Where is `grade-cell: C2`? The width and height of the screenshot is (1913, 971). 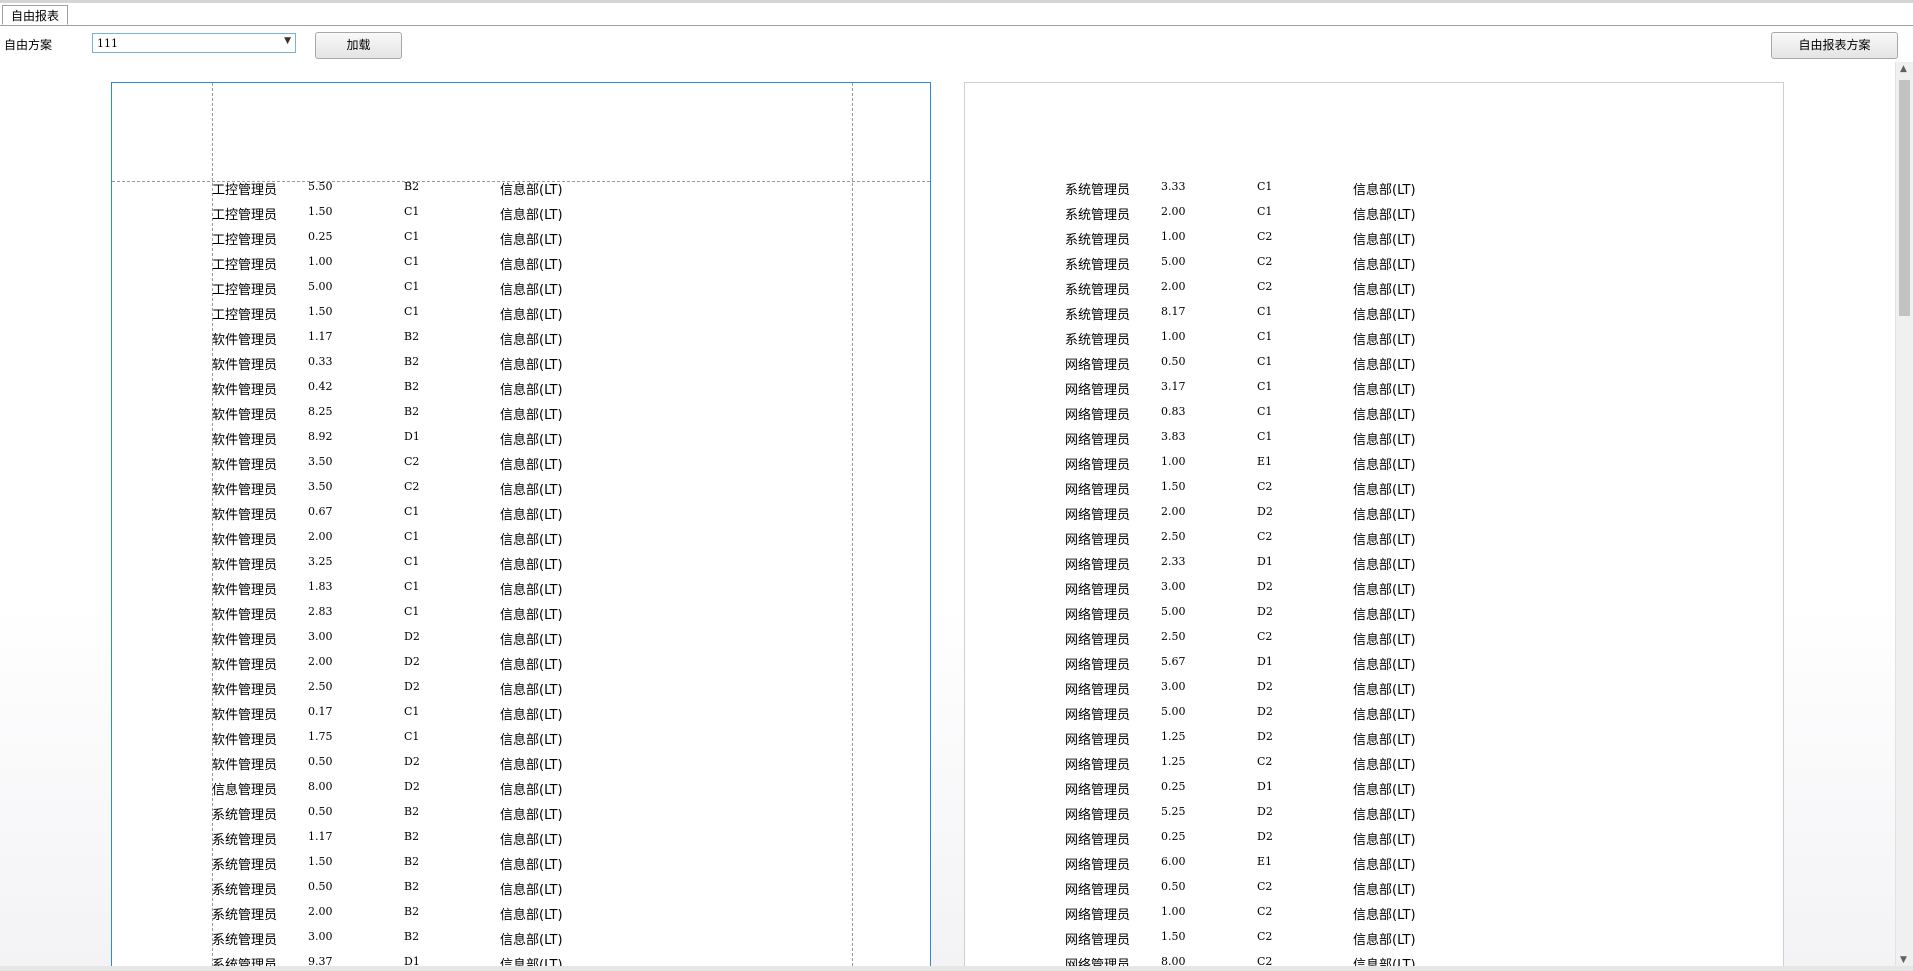 grade-cell: C2 is located at coordinates (1265, 636).